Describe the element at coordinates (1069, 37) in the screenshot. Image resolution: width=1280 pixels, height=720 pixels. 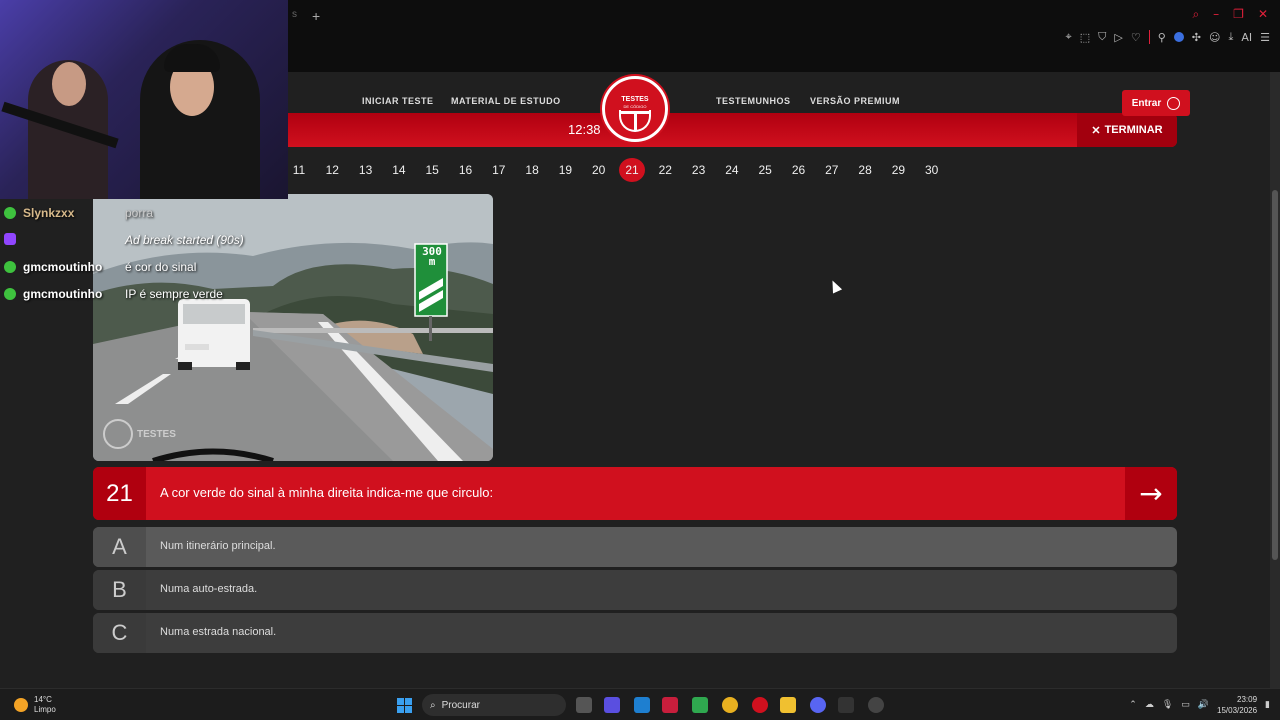
I see `pin-icon: ⌖` at that location.